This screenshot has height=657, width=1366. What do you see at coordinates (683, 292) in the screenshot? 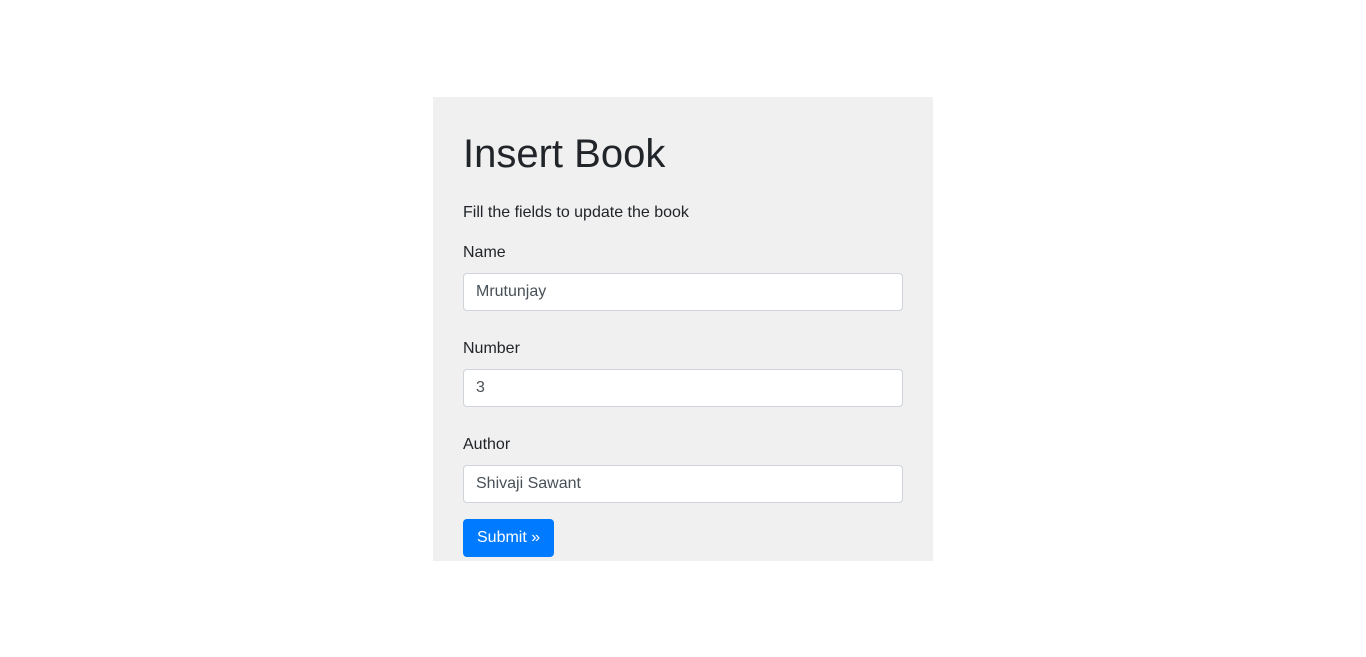
I see `name-input` at bounding box center [683, 292].